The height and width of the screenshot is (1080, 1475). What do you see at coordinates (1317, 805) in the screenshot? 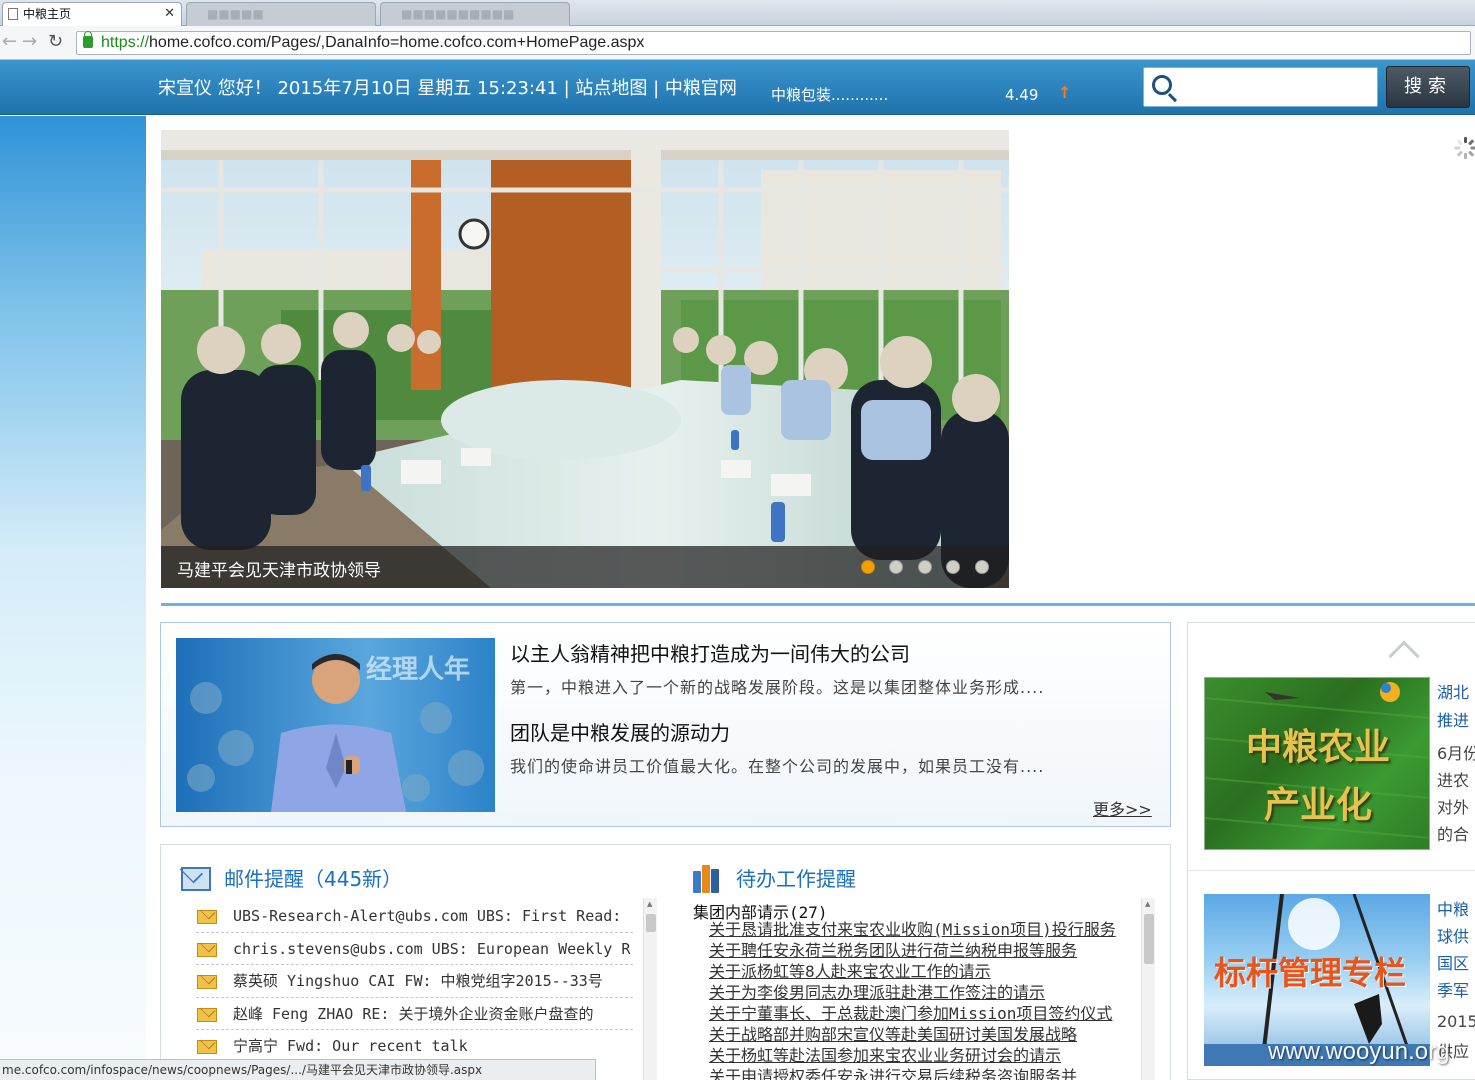
I see `agriculture-title-line2: 产业化` at bounding box center [1317, 805].